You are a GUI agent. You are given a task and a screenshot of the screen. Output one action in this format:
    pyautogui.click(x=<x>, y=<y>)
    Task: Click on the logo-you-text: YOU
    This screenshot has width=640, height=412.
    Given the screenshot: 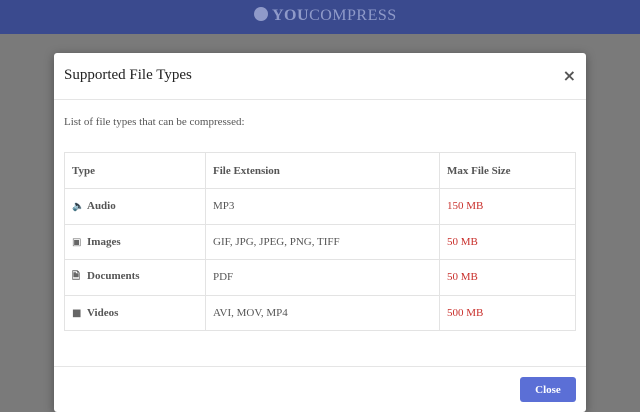 What is the action you would take?
    pyautogui.click(x=291, y=15)
    